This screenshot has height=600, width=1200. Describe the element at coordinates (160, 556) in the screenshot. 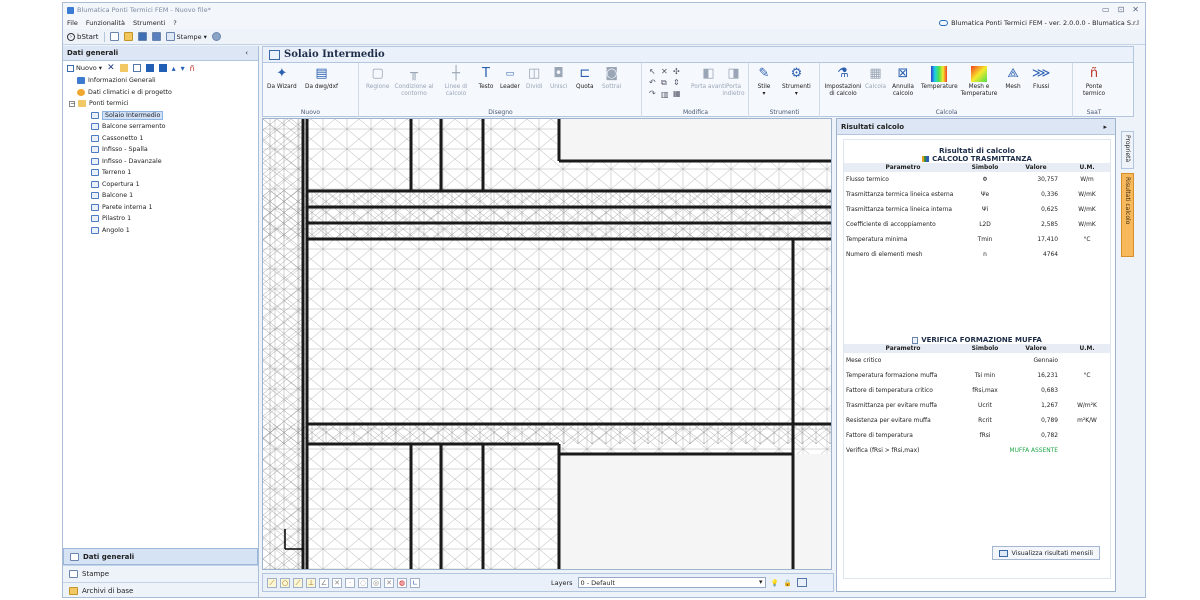

I see `nav-dati-generali-button: Dati generali` at that location.